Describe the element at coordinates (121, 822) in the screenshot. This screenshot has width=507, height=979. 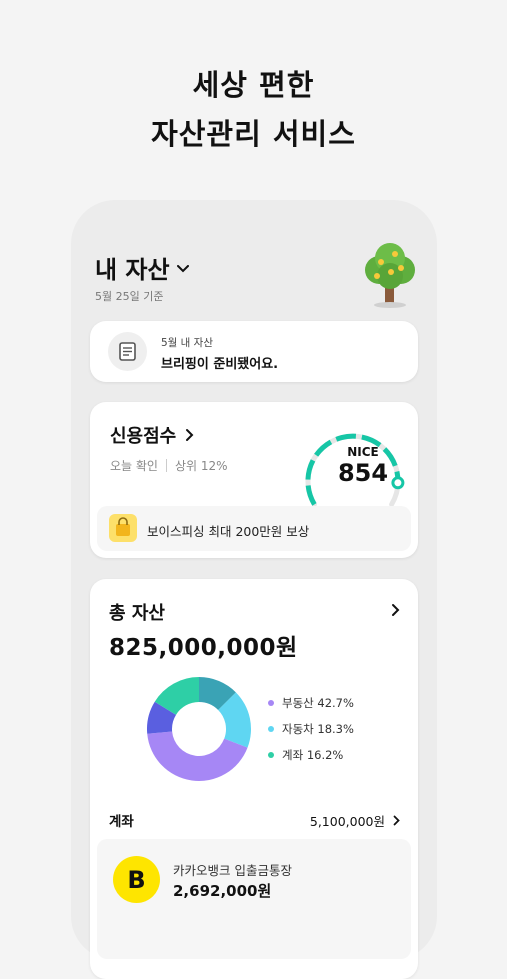
I see `account-label: 계좌` at that location.